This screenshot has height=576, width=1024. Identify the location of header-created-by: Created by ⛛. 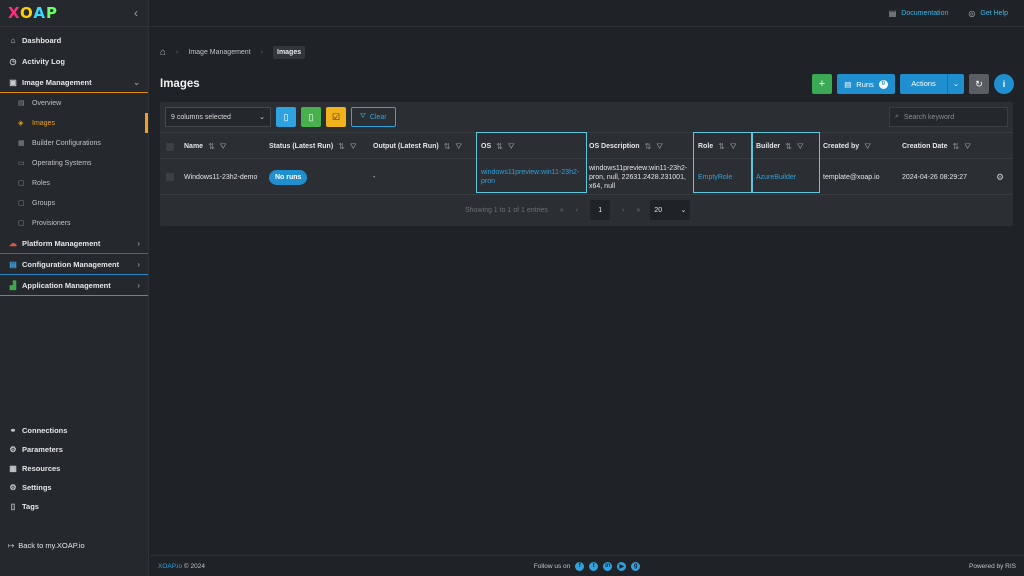
(847, 146).